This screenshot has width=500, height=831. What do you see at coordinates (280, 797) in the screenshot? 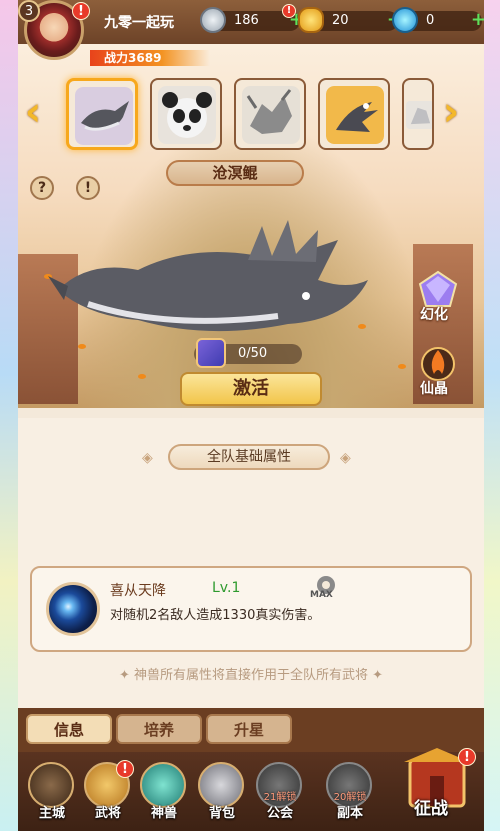
I see `guild-unlock-level: 21解锁` at bounding box center [280, 797].